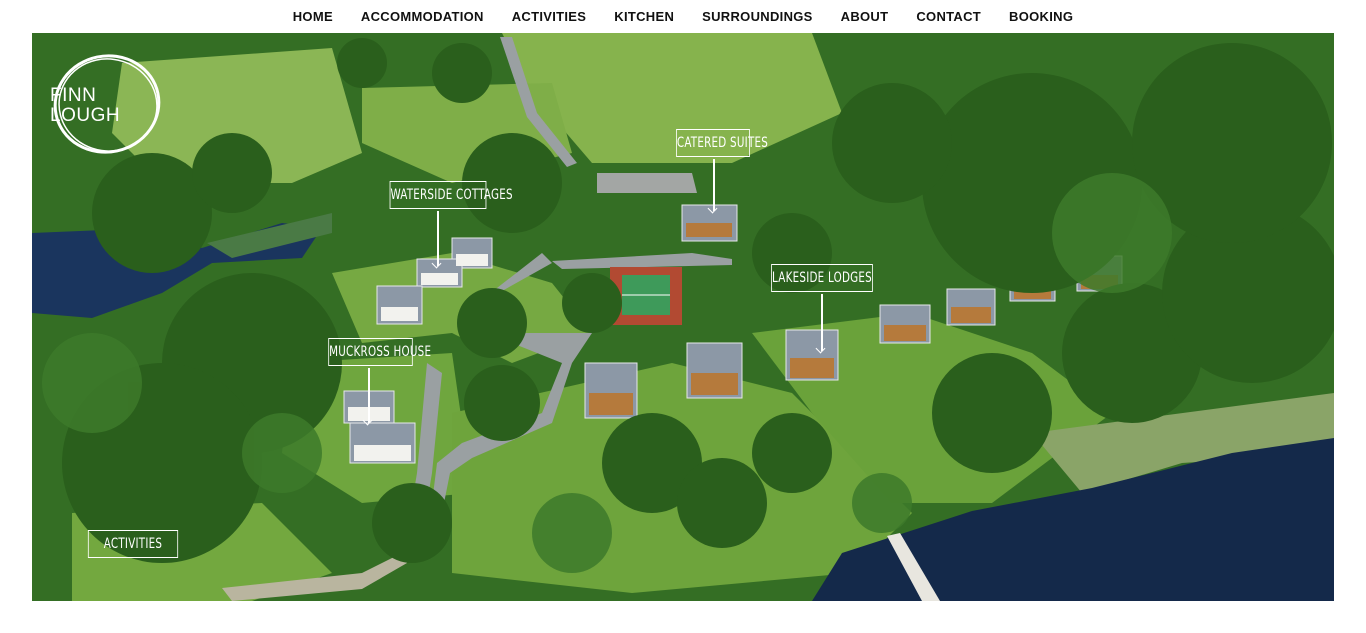  Describe the element at coordinates (451, 195) in the screenshot. I see `waterside-cottages-label: WATERSIDE COTTAGES` at that location.